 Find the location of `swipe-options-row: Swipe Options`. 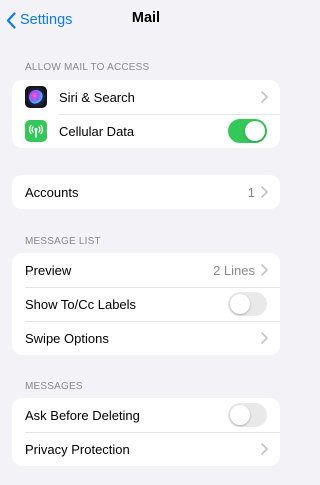

swipe-options-row: Swipe Options is located at coordinates (146, 338).